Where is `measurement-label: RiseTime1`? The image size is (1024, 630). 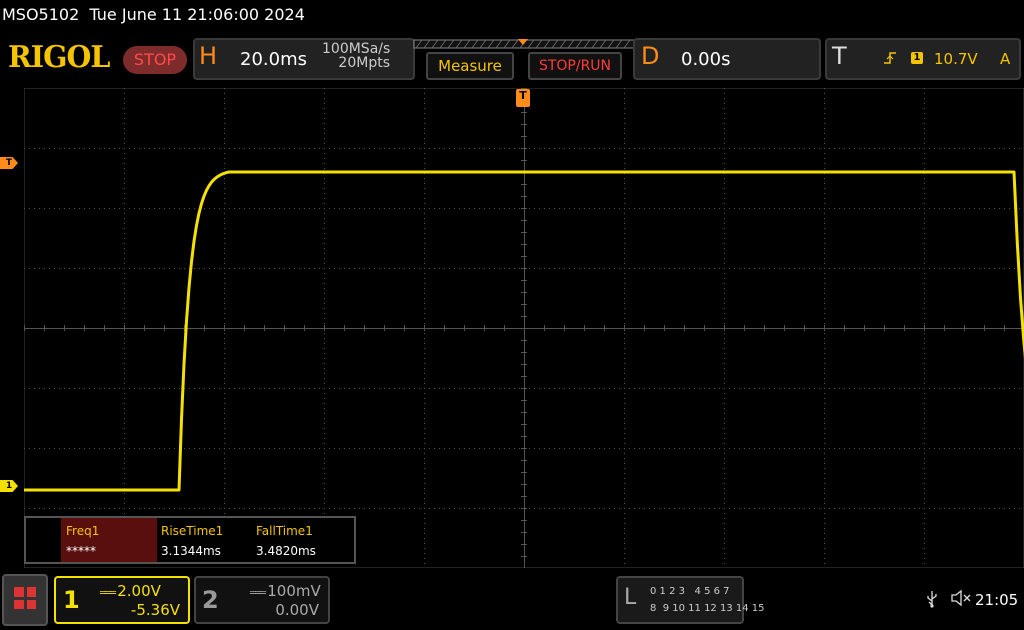 measurement-label: RiseTime1 is located at coordinates (192, 531).